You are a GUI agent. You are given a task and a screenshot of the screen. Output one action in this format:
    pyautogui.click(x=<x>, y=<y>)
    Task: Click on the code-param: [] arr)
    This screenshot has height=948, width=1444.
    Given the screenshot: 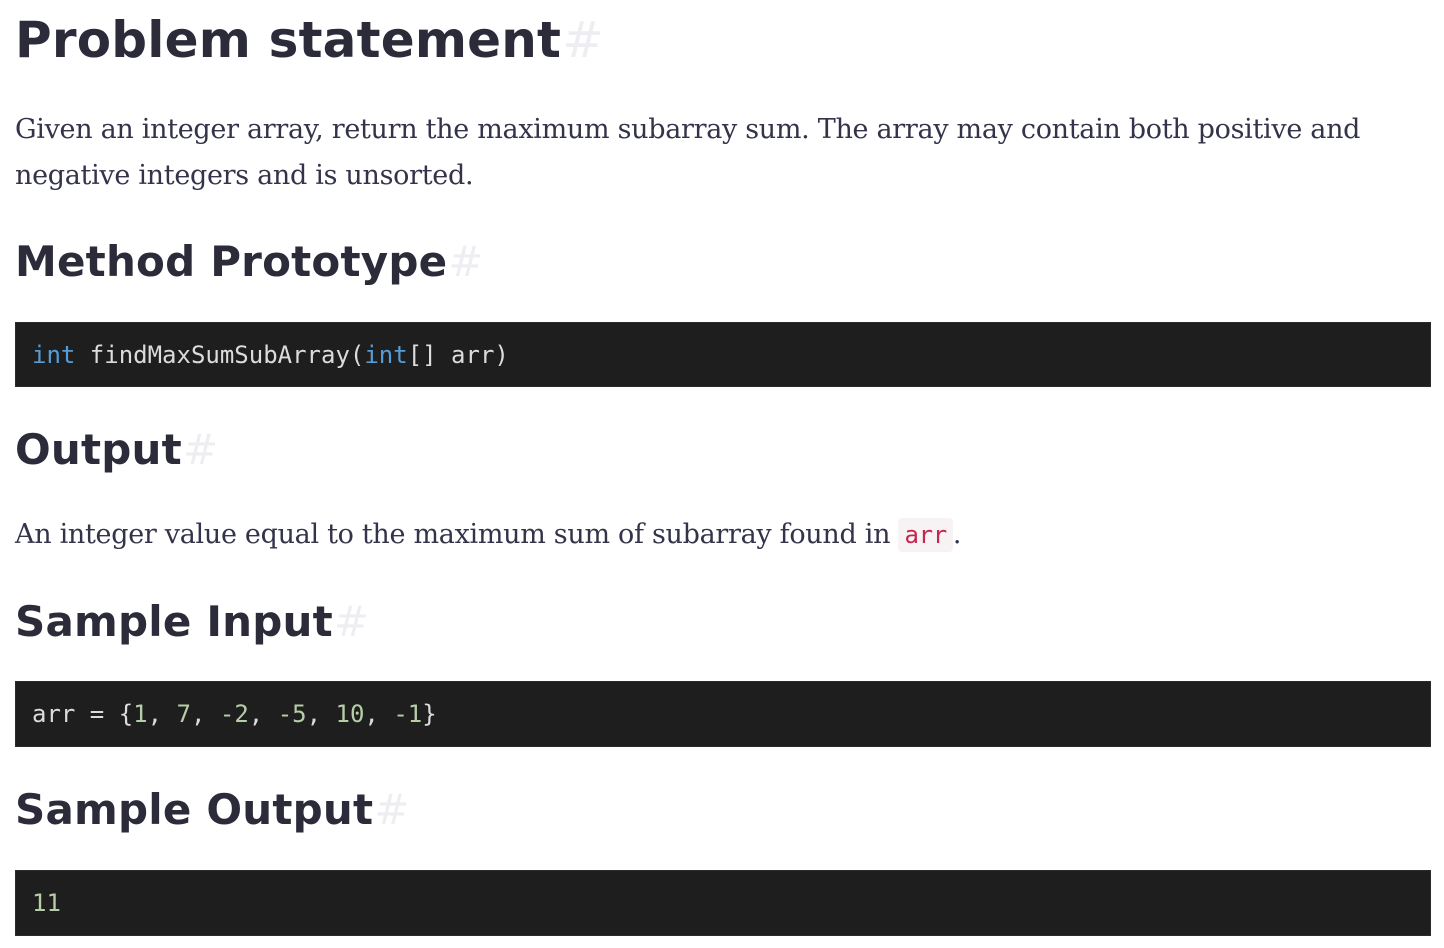 What is the action you would take?
    pyautogui.click(x=458, y=354)
    